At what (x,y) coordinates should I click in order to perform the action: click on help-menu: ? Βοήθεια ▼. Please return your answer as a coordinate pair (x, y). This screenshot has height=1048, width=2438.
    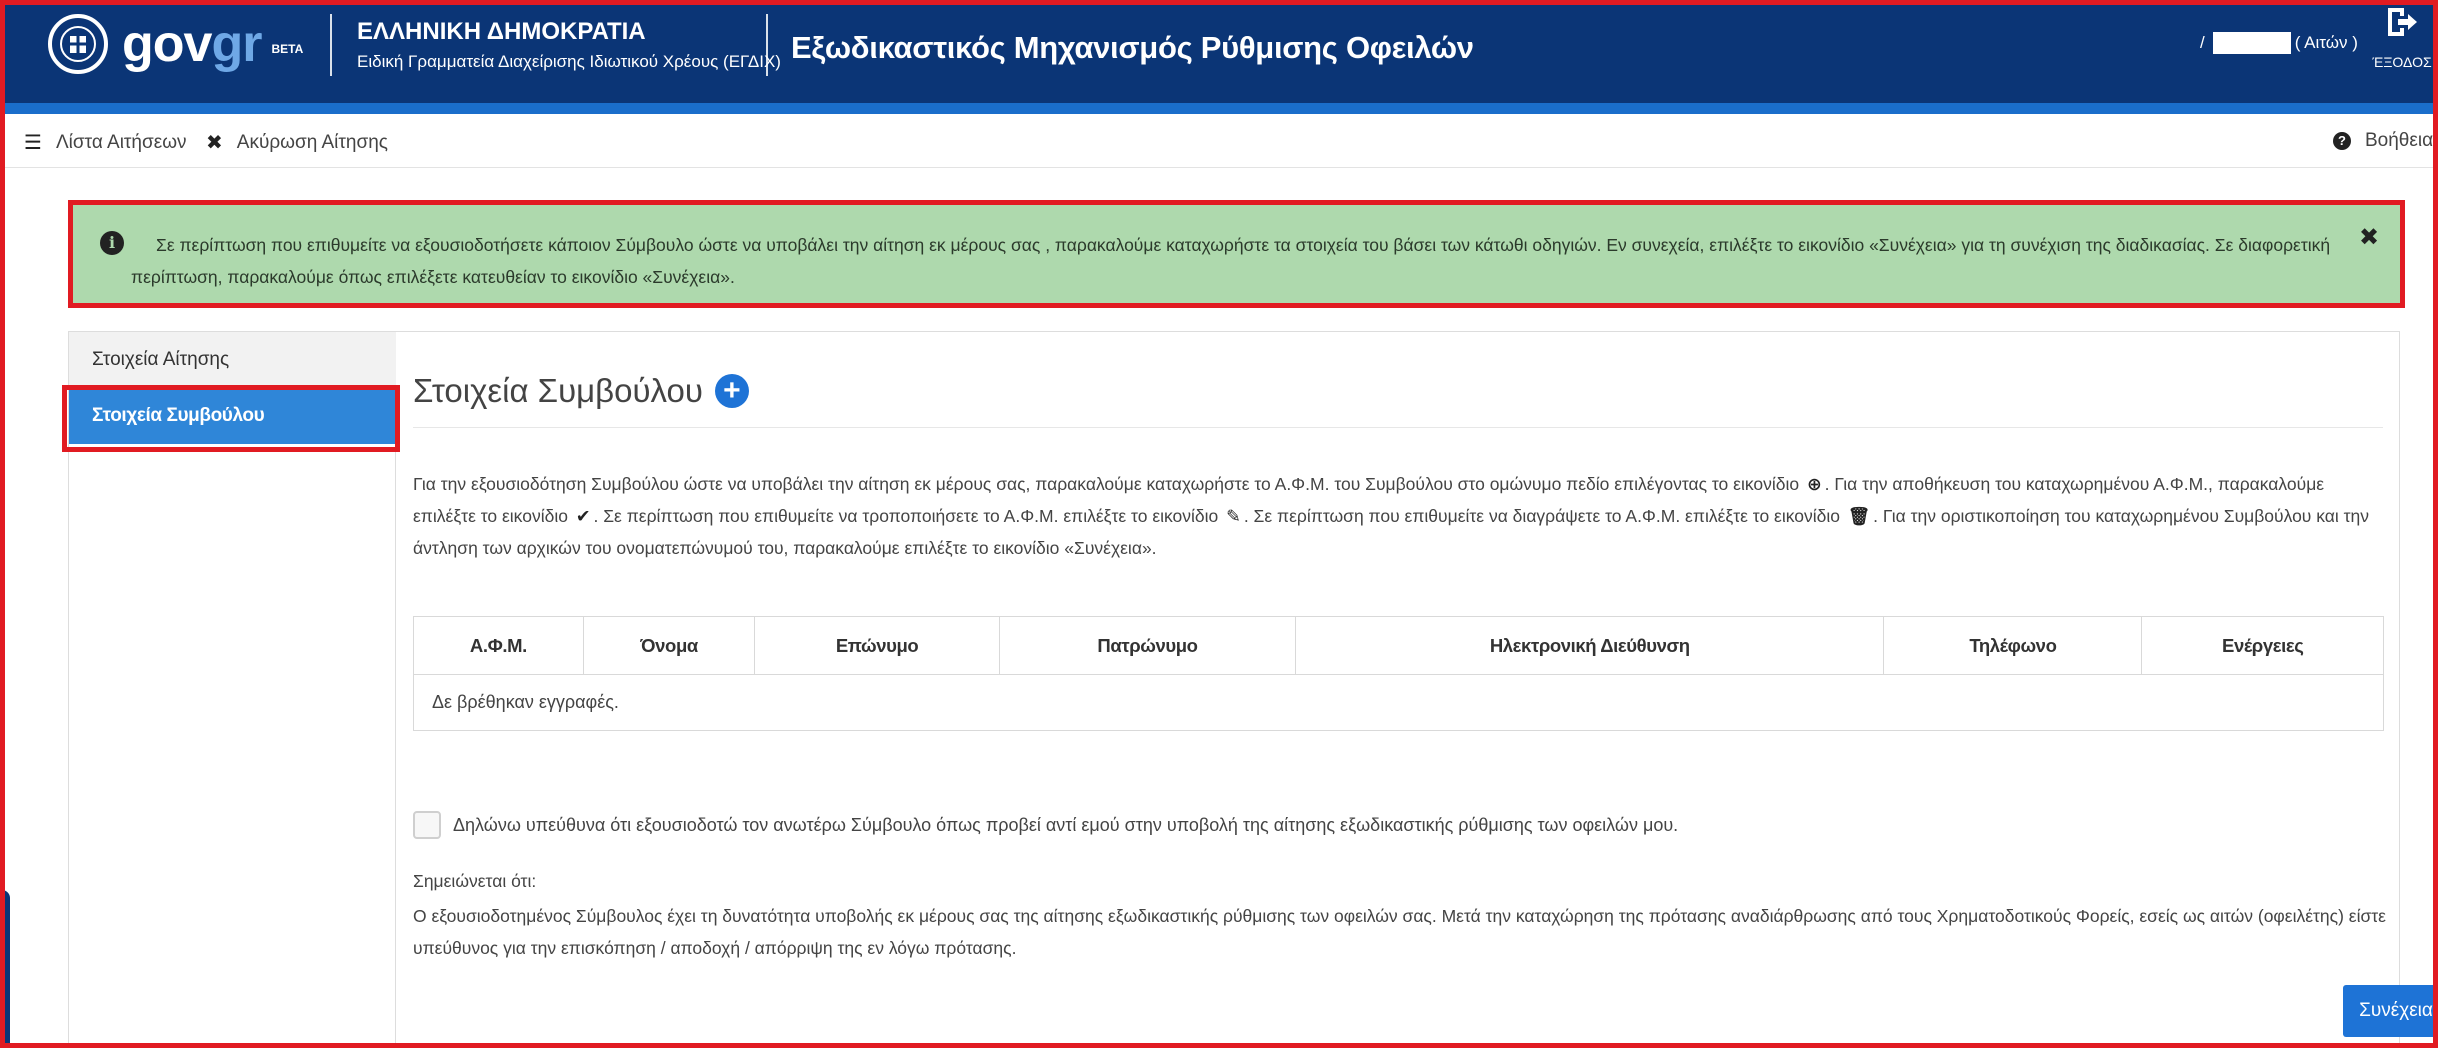
    Looking at the image, I should click on (2385, 141).